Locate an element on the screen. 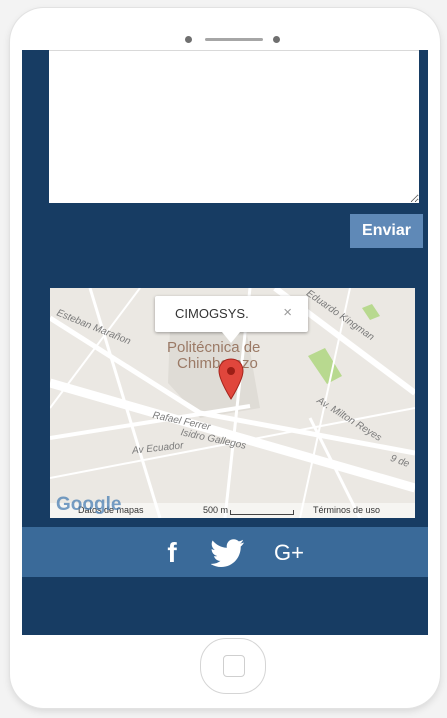 The height and width of the screenshot is (718, 447). facebook-icon: f is located at coordinates (172, 552).